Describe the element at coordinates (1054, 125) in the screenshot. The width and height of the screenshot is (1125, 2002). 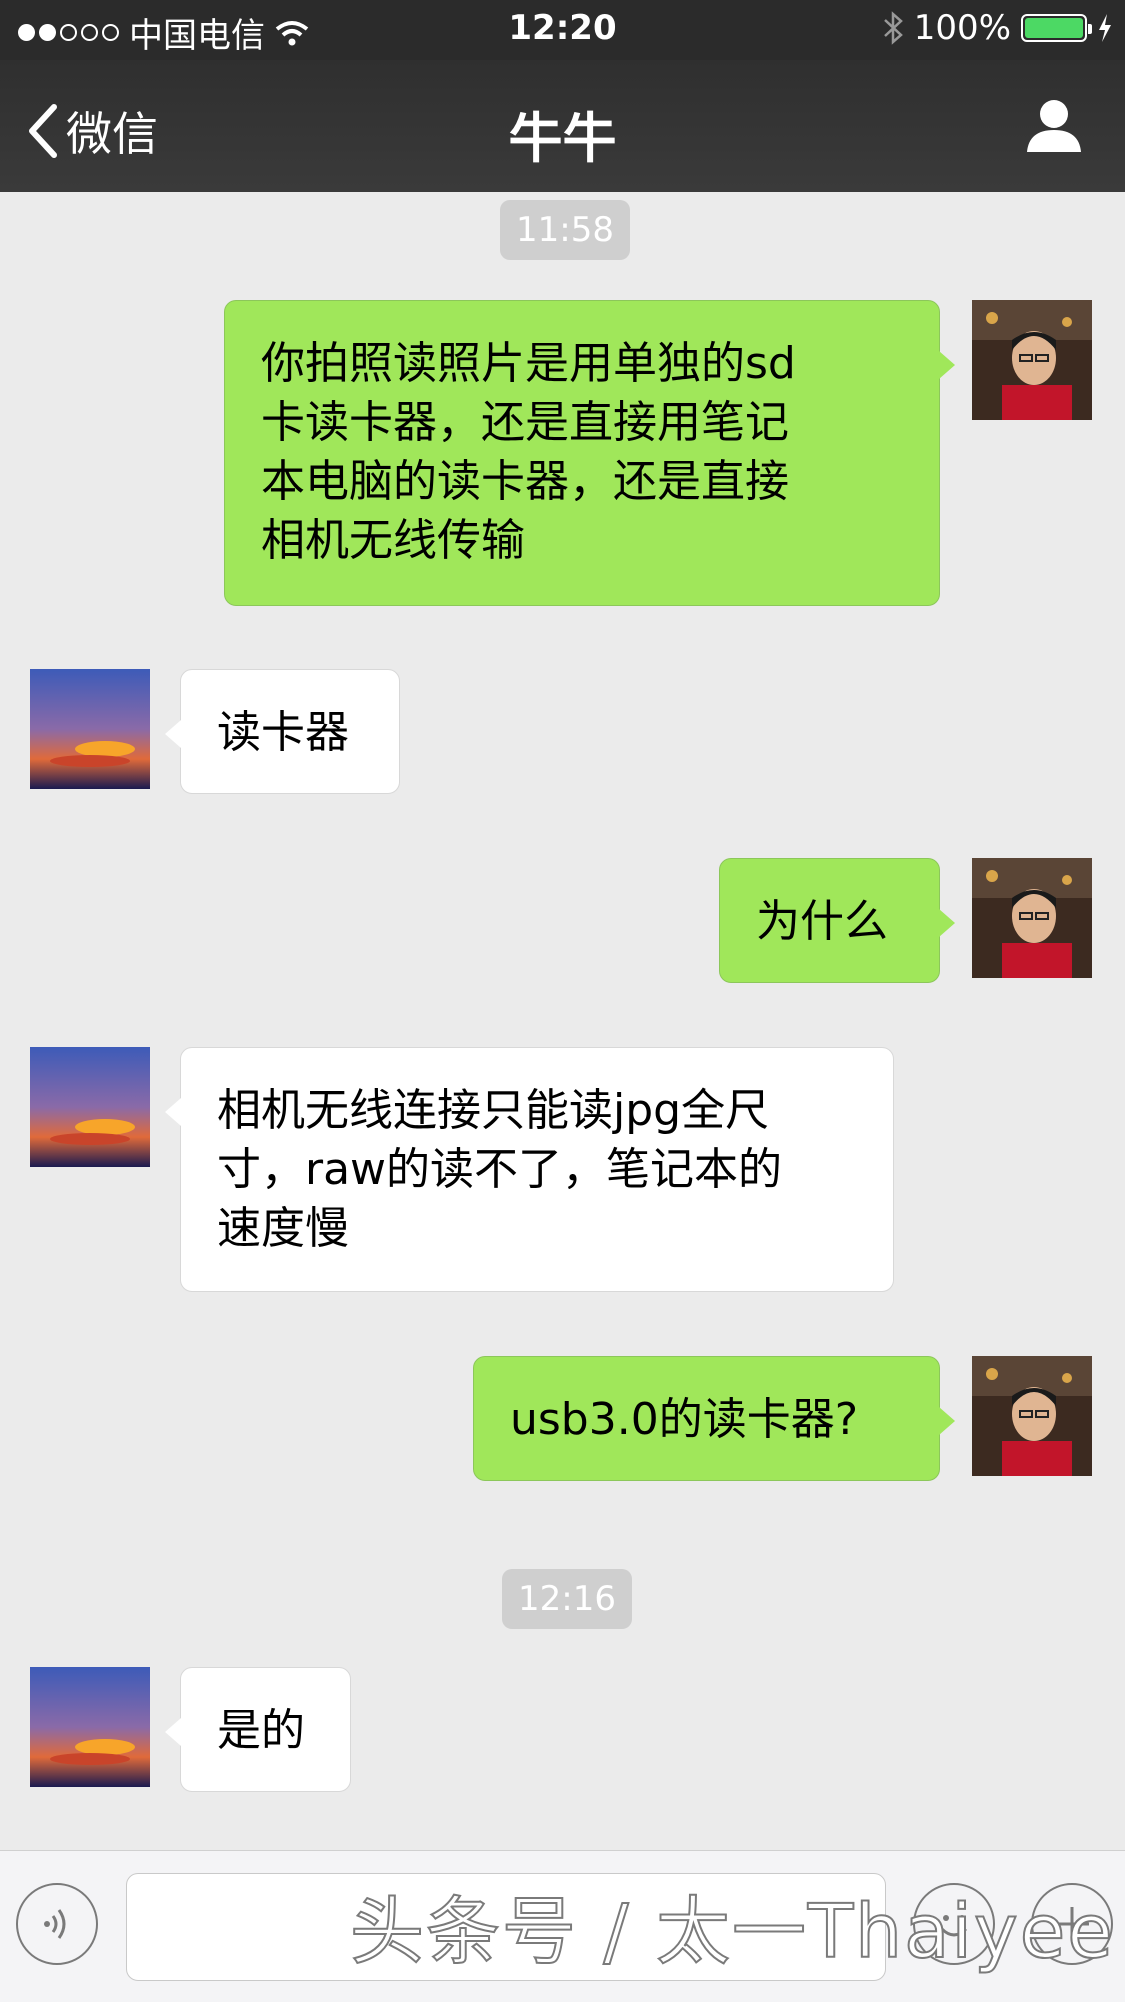
I see `contact-profile-icon` at that location.